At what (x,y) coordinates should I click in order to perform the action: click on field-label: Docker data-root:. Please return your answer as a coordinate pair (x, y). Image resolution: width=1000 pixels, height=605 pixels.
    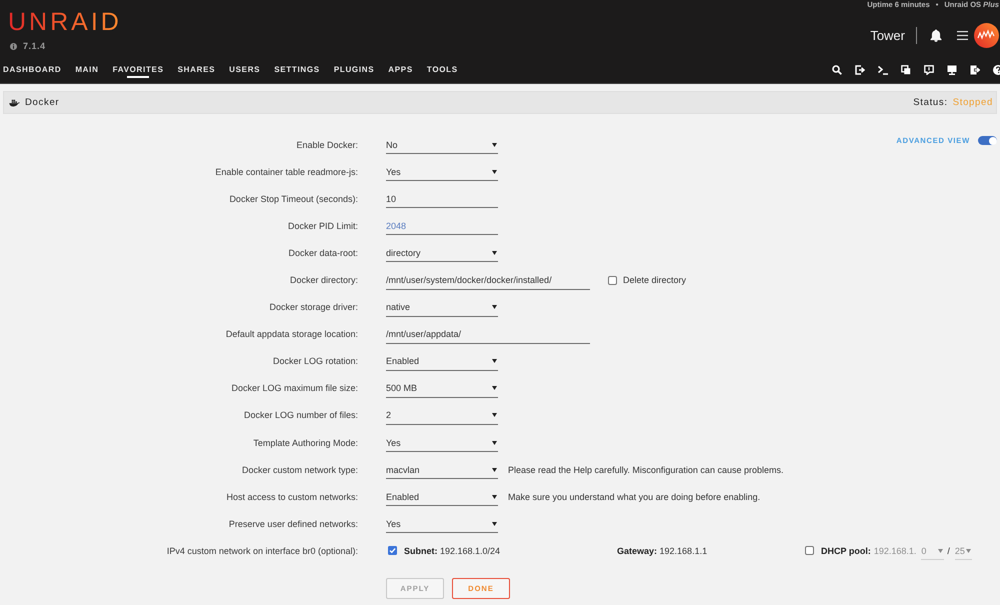
    Looking at the image, I should click on (323, 253).